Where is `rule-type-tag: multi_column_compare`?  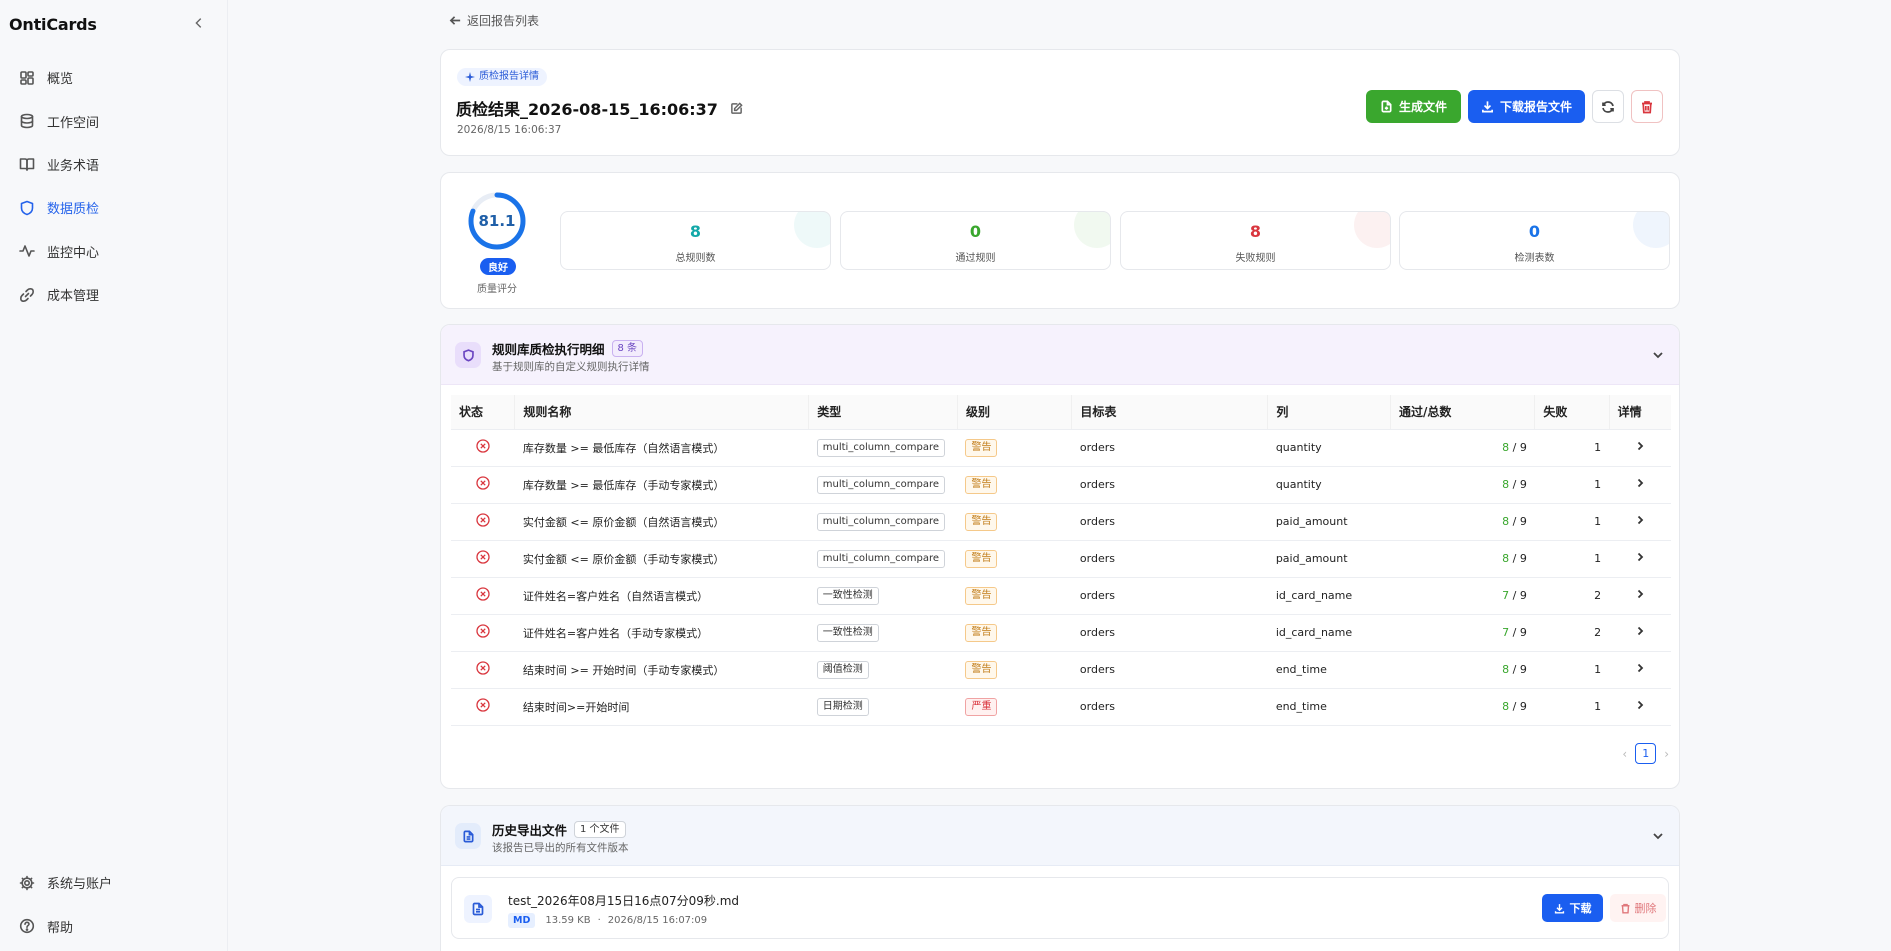 rule-type-tag: multi_column_compare is located at coordinates (881, 558).